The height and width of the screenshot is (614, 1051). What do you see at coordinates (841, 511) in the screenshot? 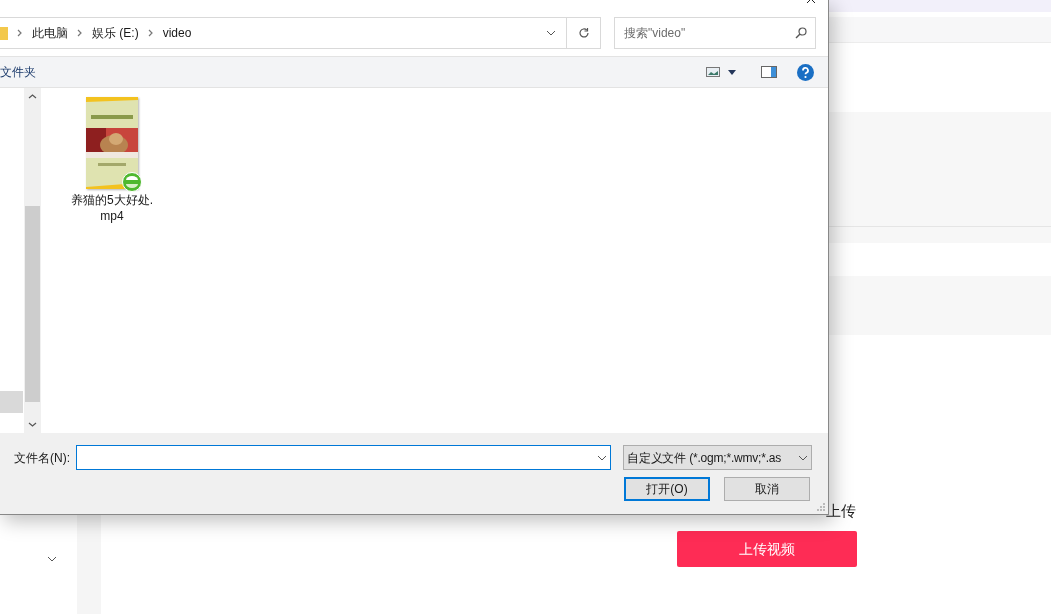
I see `upload-hint: 上传` at bounding box center [841, 511].